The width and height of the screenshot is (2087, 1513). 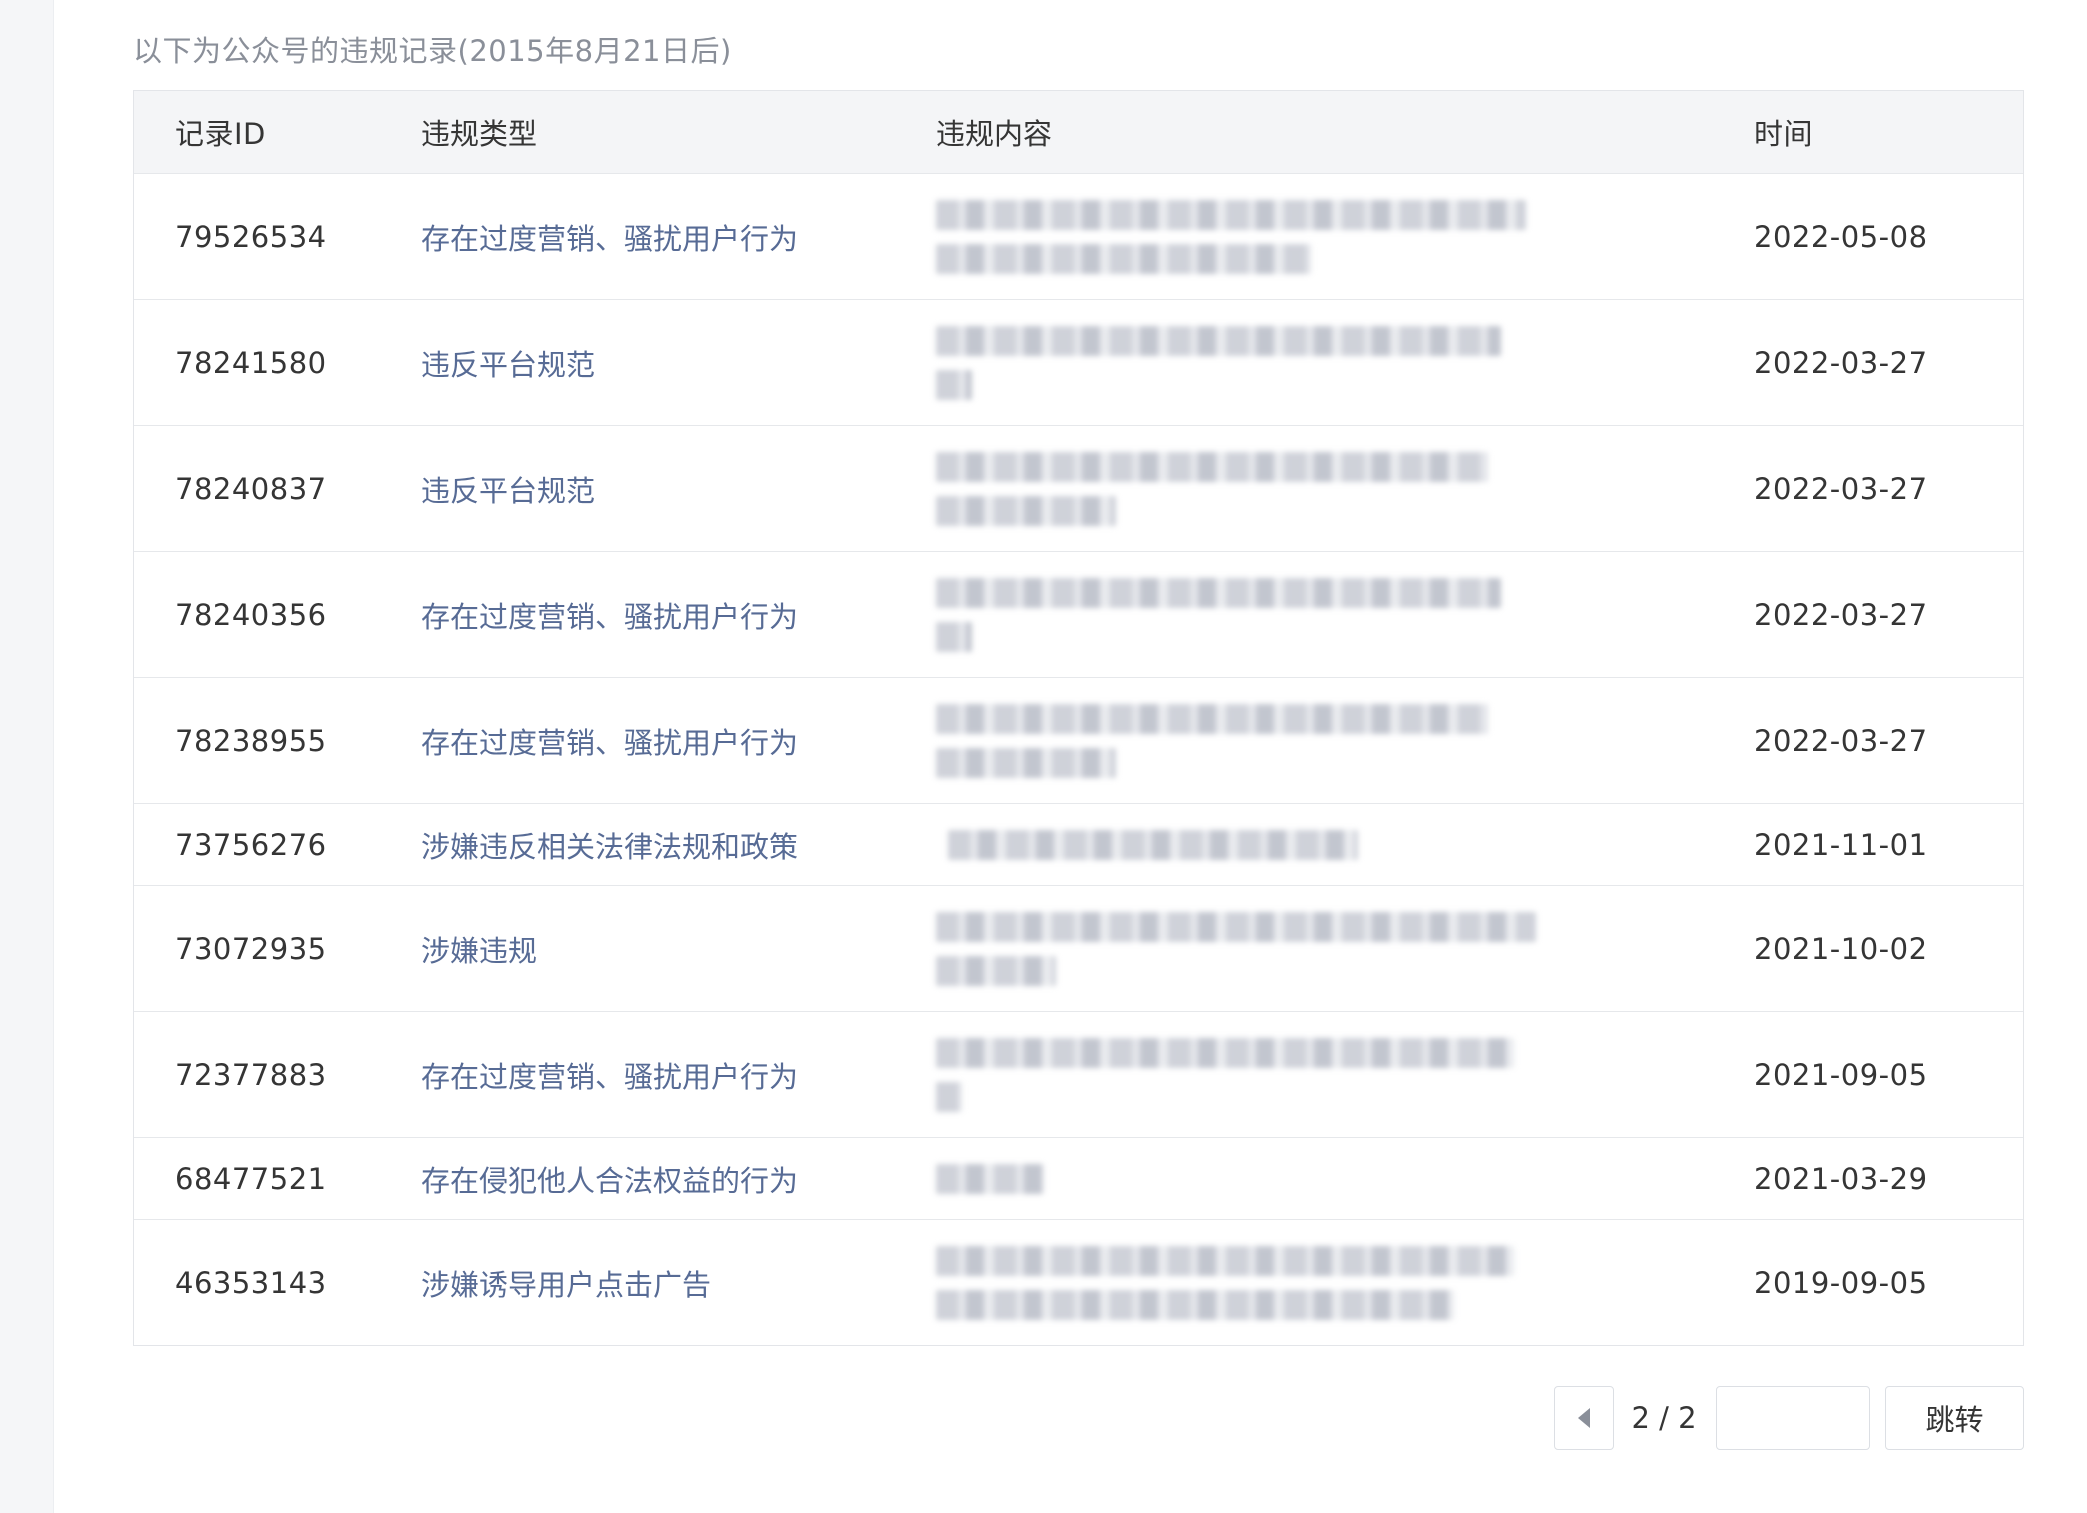 What do you see at coordinates (1784, 134) in the screenshot?
I see `header-time: 时间` at bounding box center [1784, 134].